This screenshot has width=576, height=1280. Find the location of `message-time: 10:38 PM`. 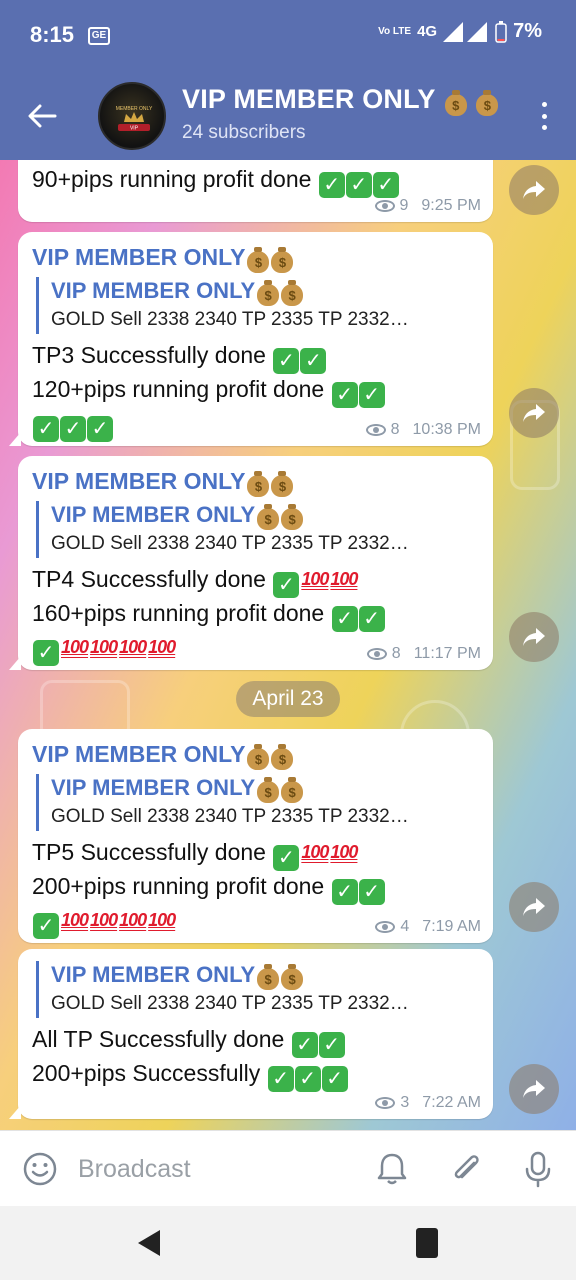

message-time: 10:38 PM is located at coordinates (446, 429).